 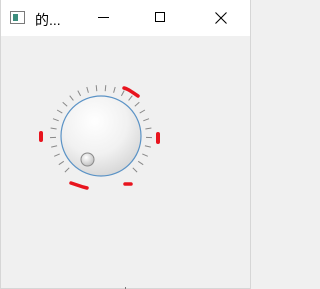 I want to click on minimize-icon, so click(x=103, y=17).